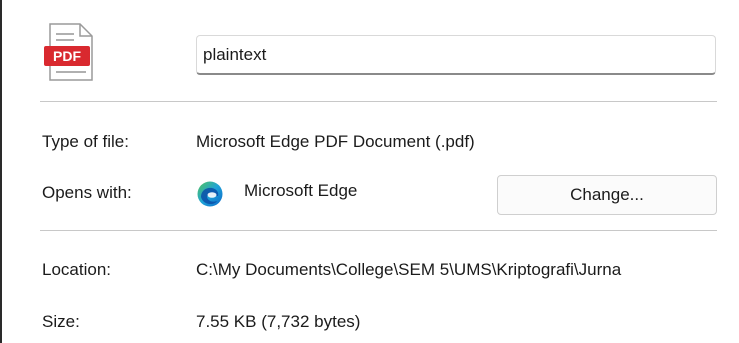 The width and height of the screenshot is (739, 343). Describe the element at coordinates (1, 171) in the screenshot. I see `panel-left-border` at that location.